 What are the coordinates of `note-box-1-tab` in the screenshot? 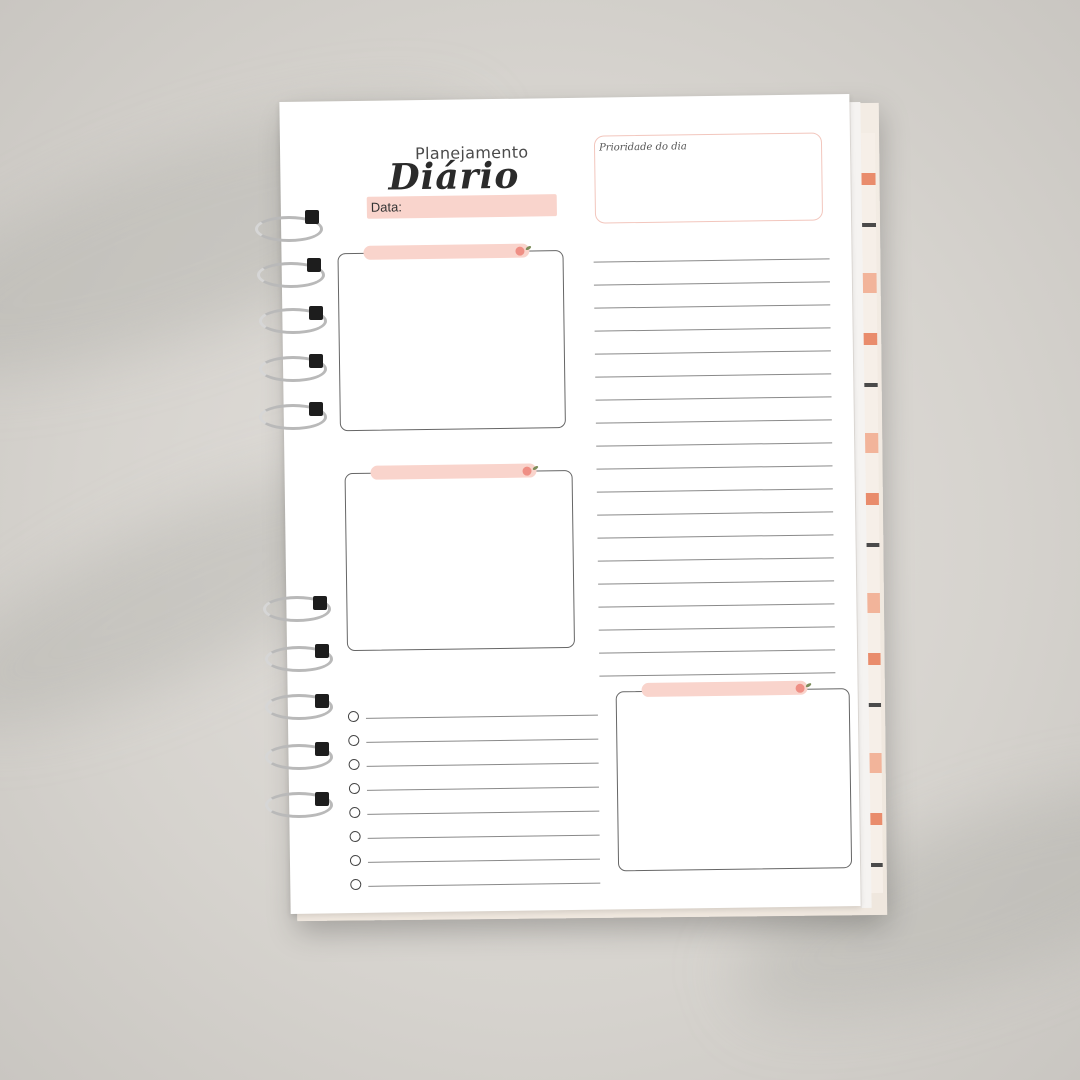 It's located at (446, 251).